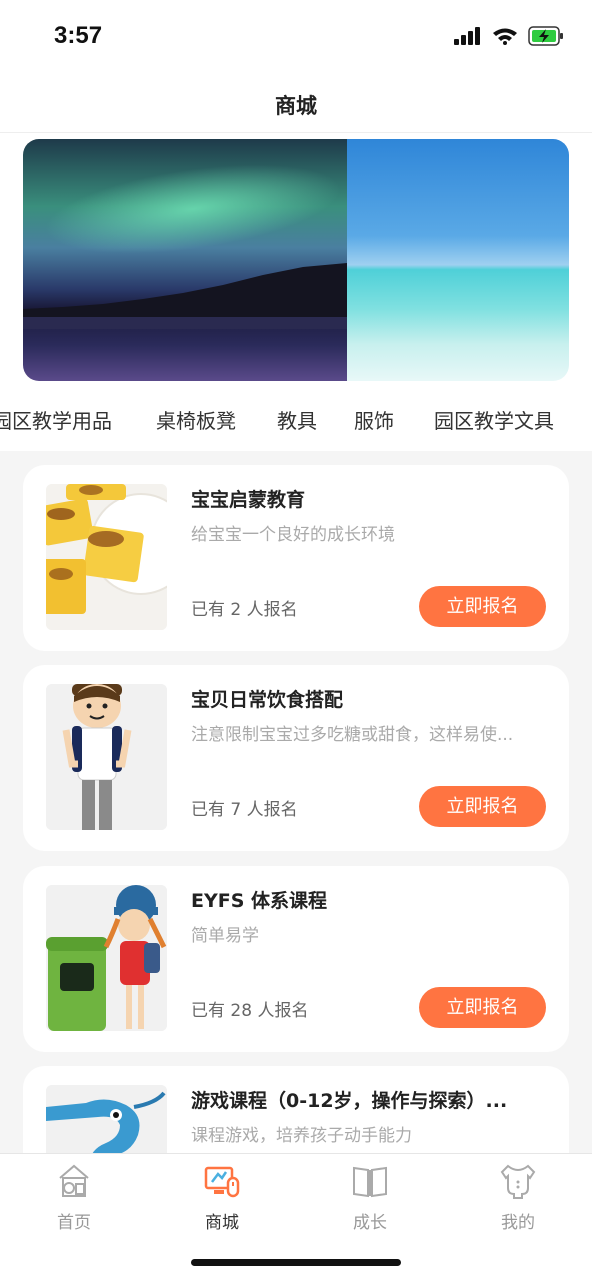 Image resolution: width=592 pixels, height=1281 pixels. Describe the element at coordinates (196, 419) in the screenshot. I see `category-item-furniture: 桌椅板凳` at that location.